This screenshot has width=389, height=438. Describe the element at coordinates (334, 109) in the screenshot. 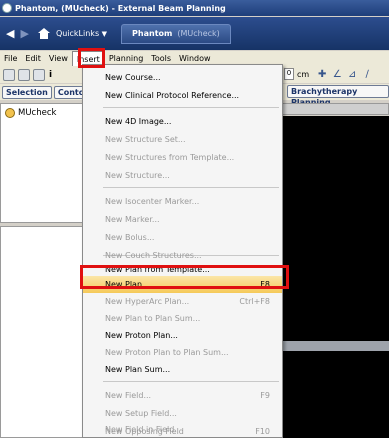

I see `viewer-header` at that location.